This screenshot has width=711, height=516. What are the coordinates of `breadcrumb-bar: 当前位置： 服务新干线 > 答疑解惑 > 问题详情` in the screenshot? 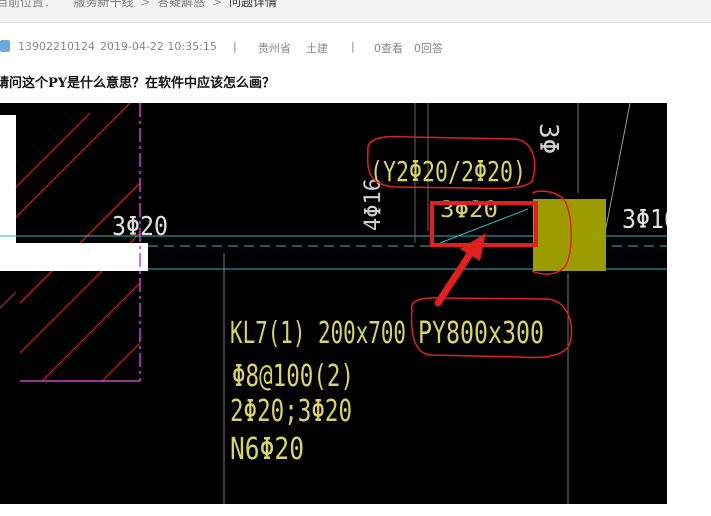 It's located at (355, 11).